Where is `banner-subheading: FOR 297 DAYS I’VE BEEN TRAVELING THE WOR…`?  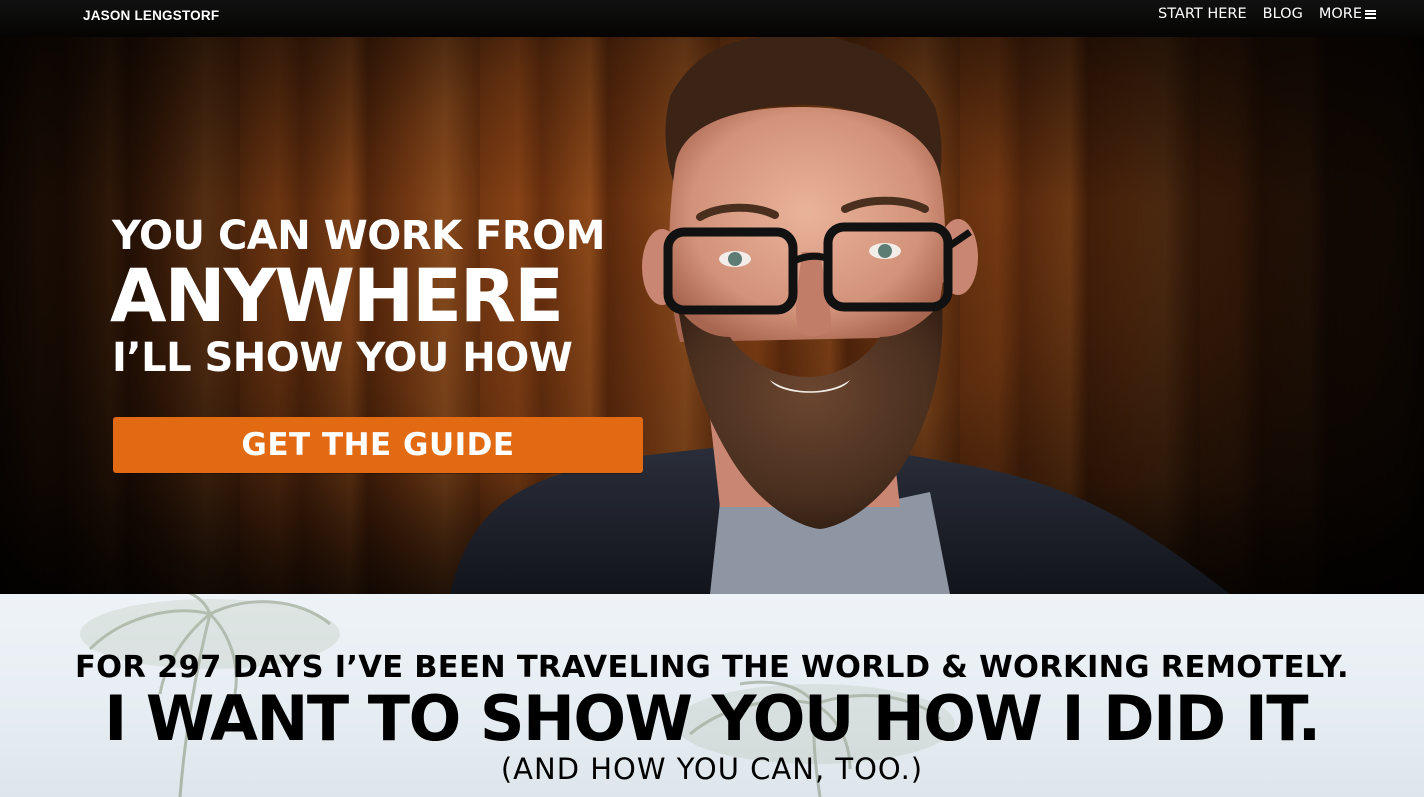 banner-subheading: FOR 297 DAYS I’VE BEEN TRAVELING THE WOR… is located at coordinates (712, 667).